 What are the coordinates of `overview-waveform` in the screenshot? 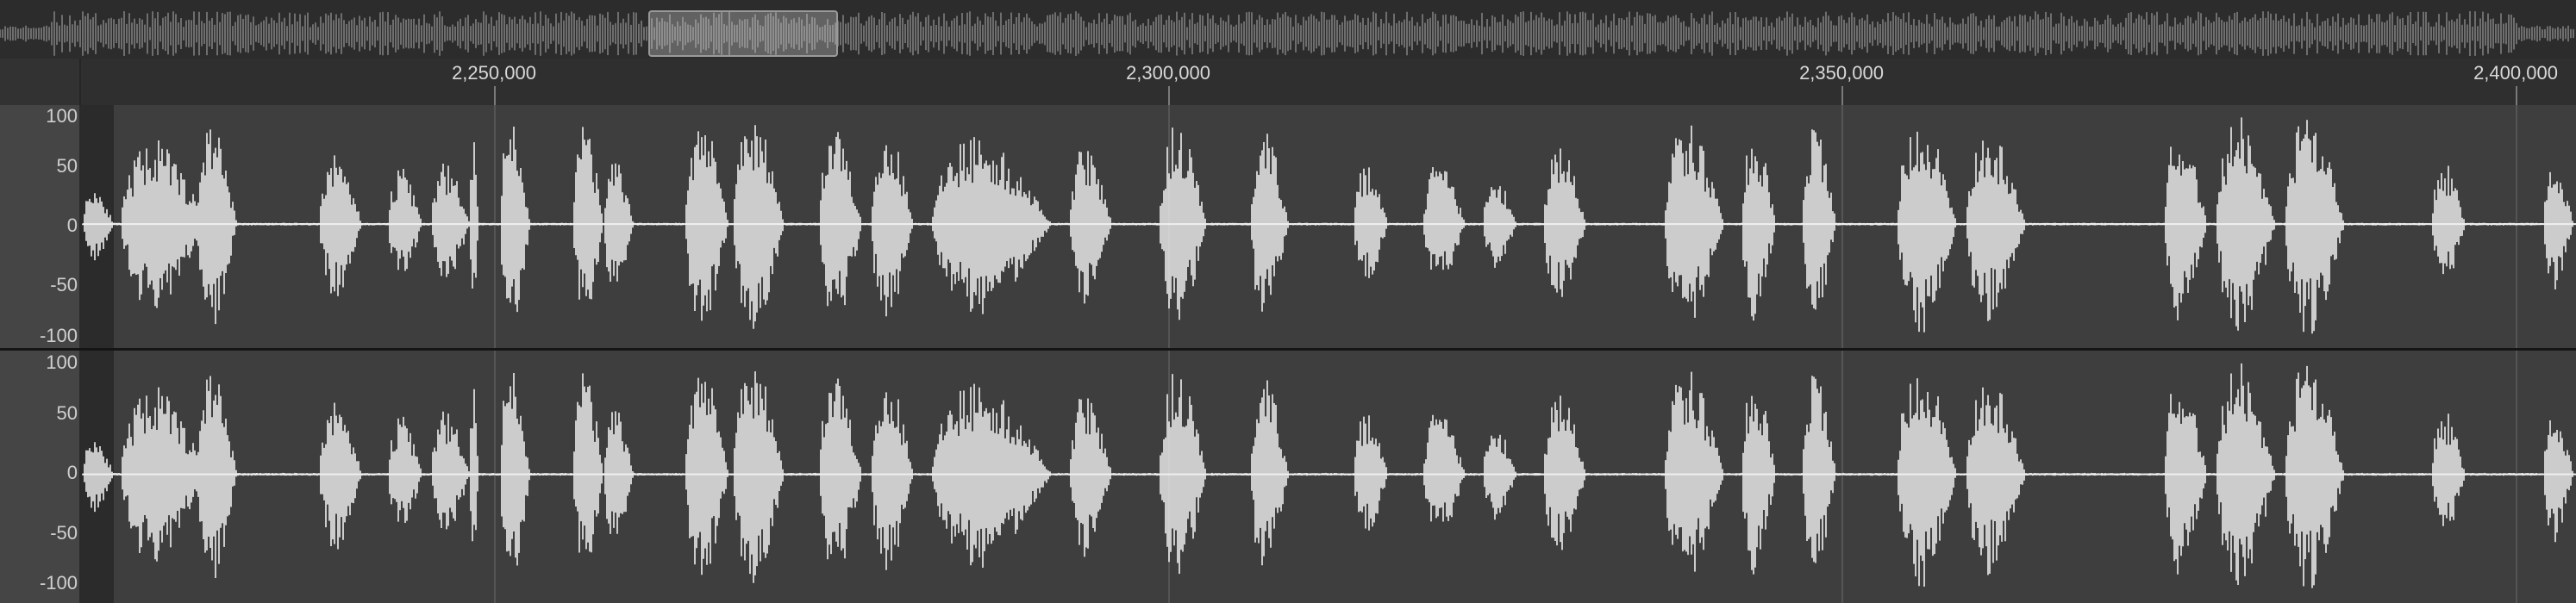 It's located at (1288, 30).